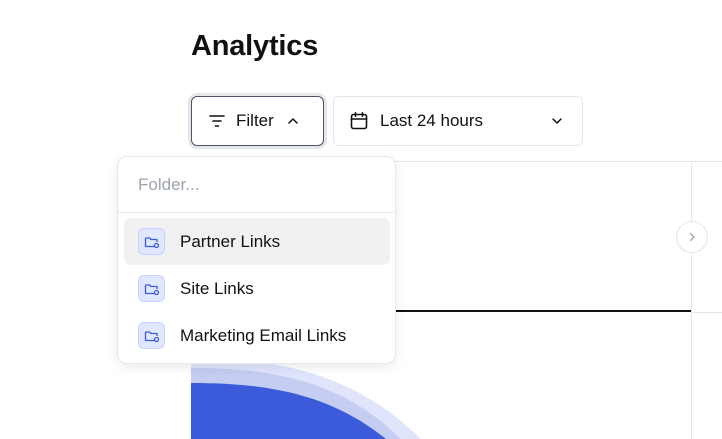  I want to click on chevron-right-icon, so click(692, 237).